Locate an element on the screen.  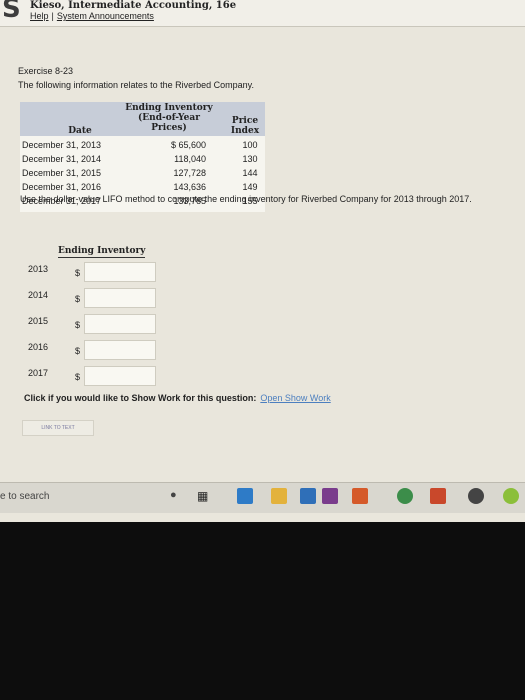
row-index: 149 is located at coordinates (250, 187).